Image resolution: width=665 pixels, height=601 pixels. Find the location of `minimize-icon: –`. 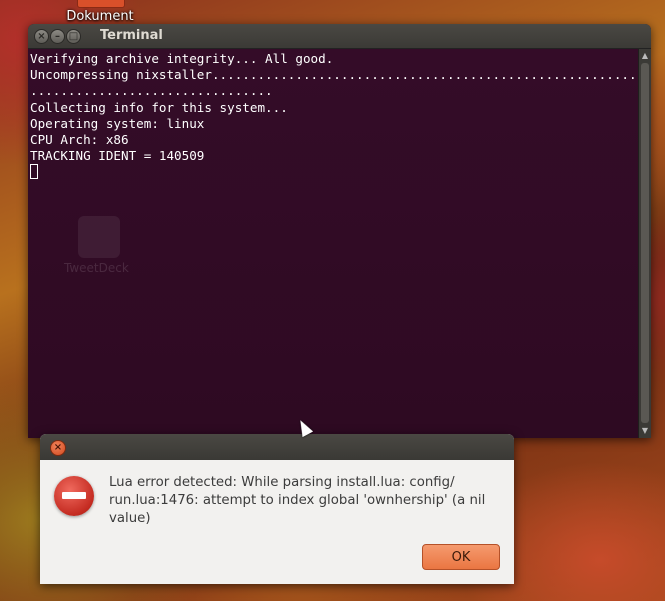

minimize-icon: – is located at coordinates (57, 36).